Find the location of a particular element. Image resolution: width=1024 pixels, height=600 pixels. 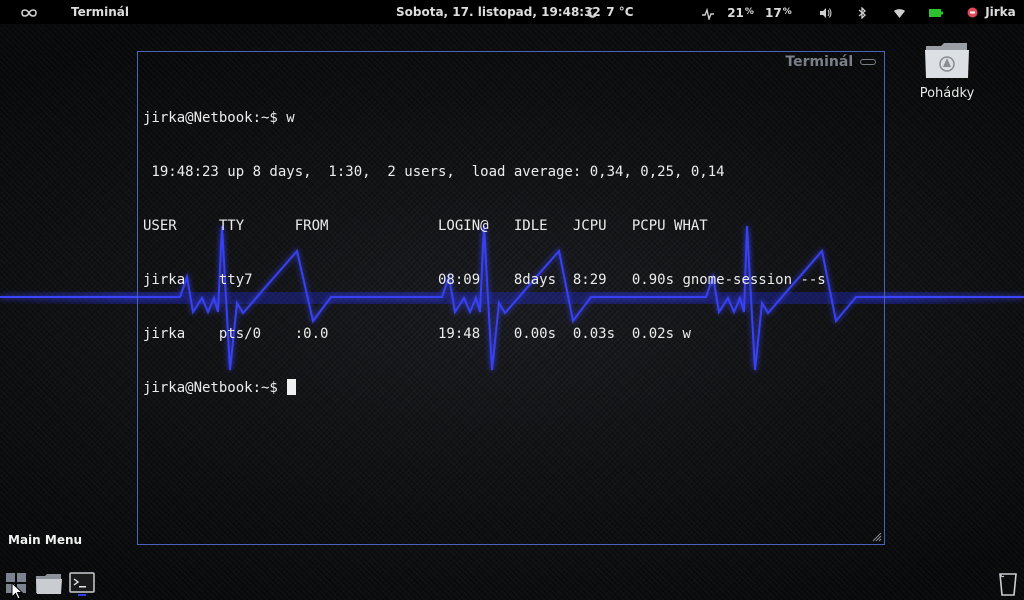

battery-value: 17 is located at coordinates (773, 13).